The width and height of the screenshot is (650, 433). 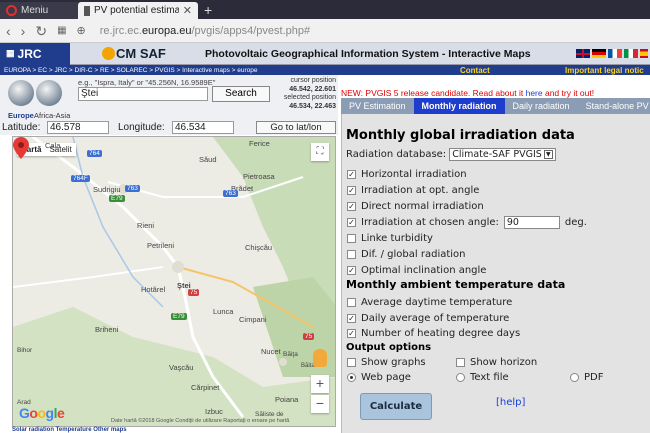 What do you see at coordinates (296, 127) in the screenshot?
I see `goto-latlon-button: Go to lat/lon` at bounding box center [296, 127].